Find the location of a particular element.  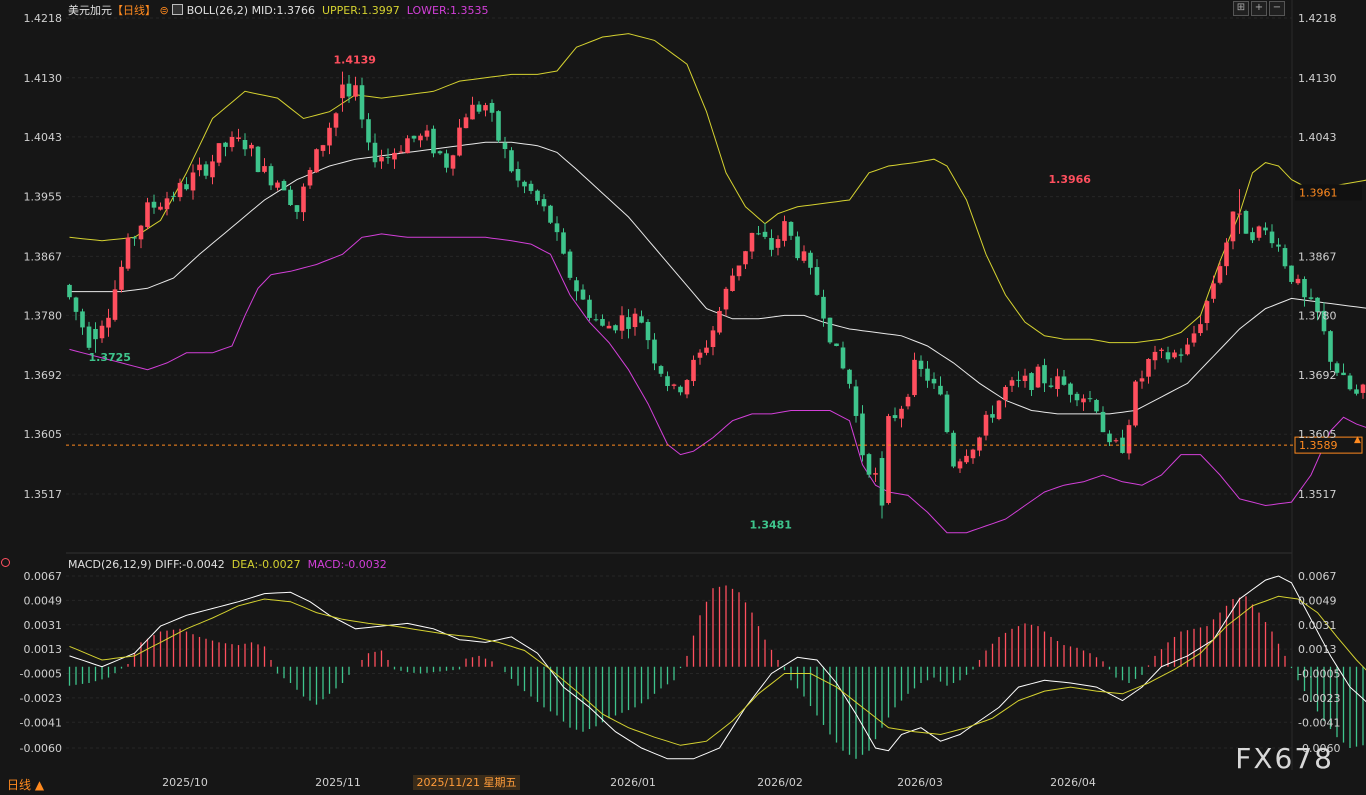

macd-y-tick-left: 0.0031 is located at coordinates (43, 625).